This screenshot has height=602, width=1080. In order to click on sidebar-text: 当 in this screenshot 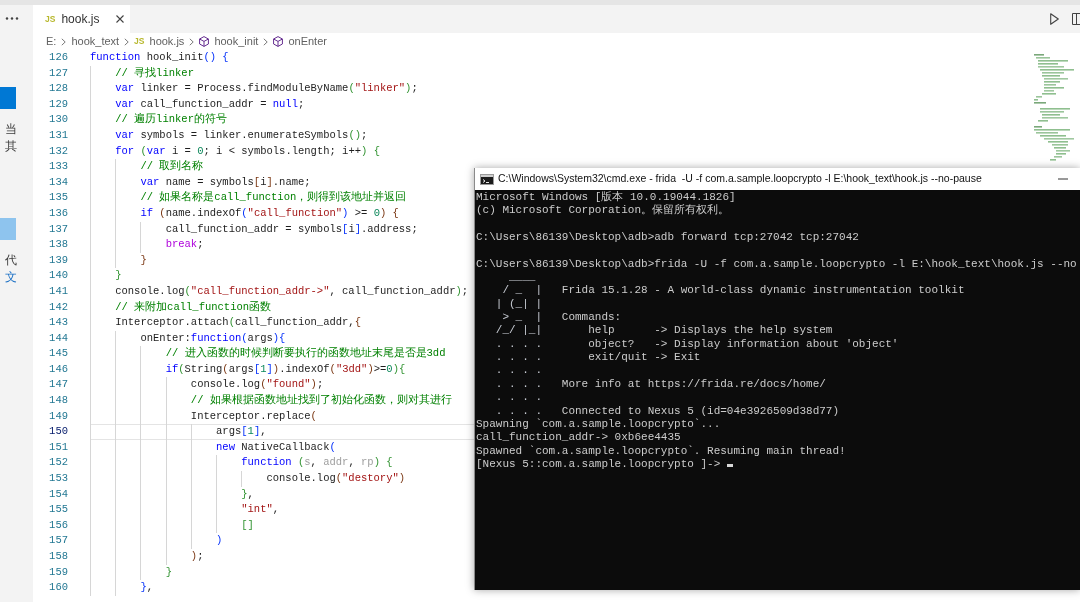, I will do `click(10, 129)`.